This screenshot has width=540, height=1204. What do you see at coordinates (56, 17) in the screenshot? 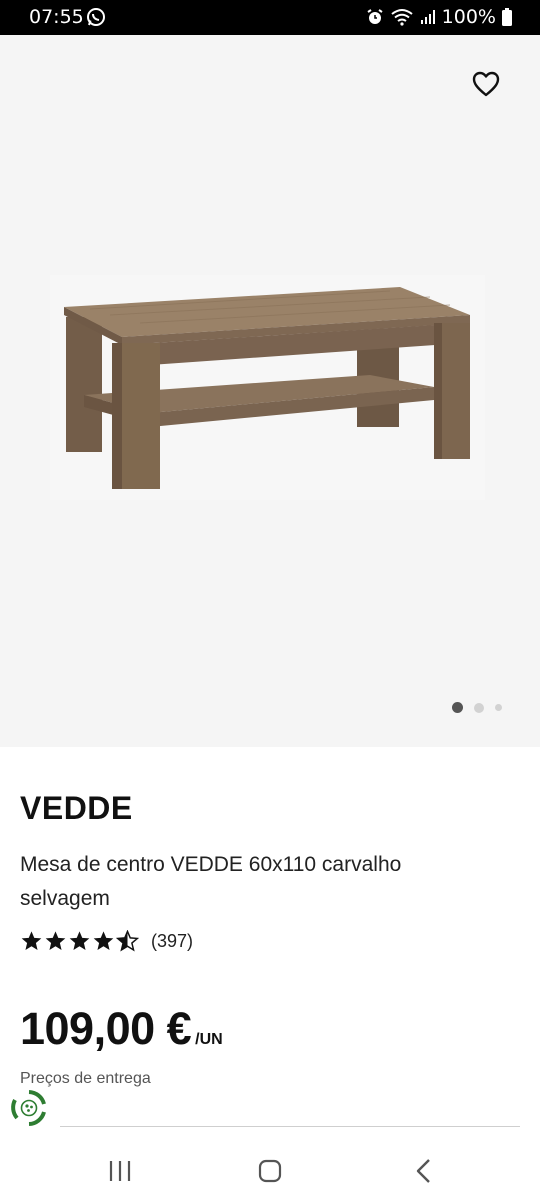
I see `status-time: 07:55` at bounding box center [56, 17].